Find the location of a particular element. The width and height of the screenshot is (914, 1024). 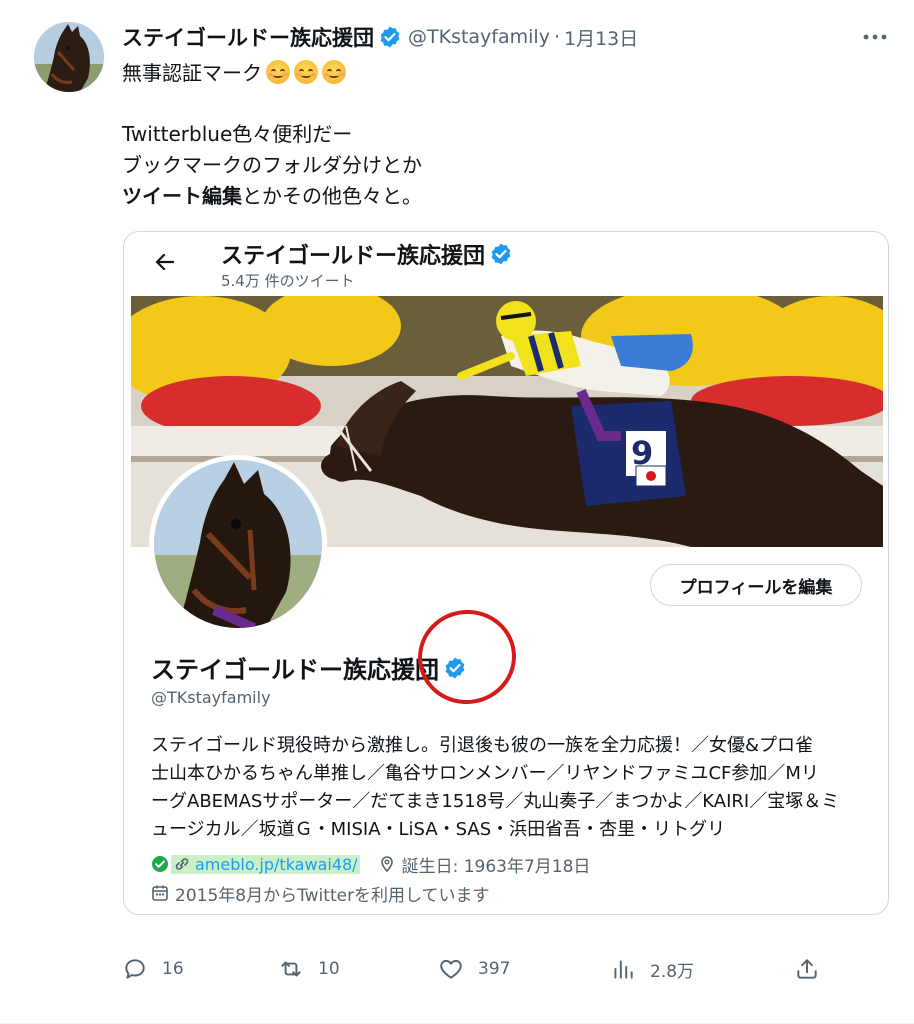

reply-icon is located at coordinates (135, 969).